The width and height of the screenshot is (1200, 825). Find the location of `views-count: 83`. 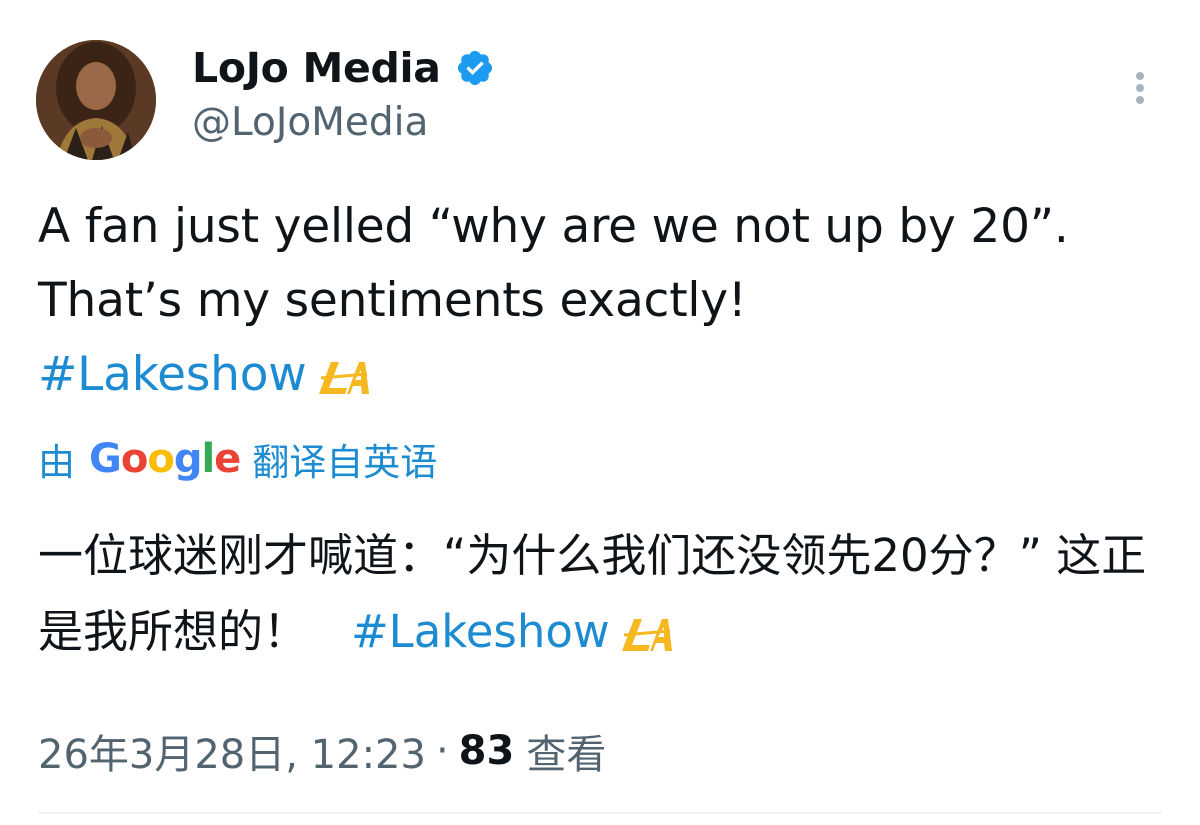

views-count: 83 is located at coordinates (486, 751).